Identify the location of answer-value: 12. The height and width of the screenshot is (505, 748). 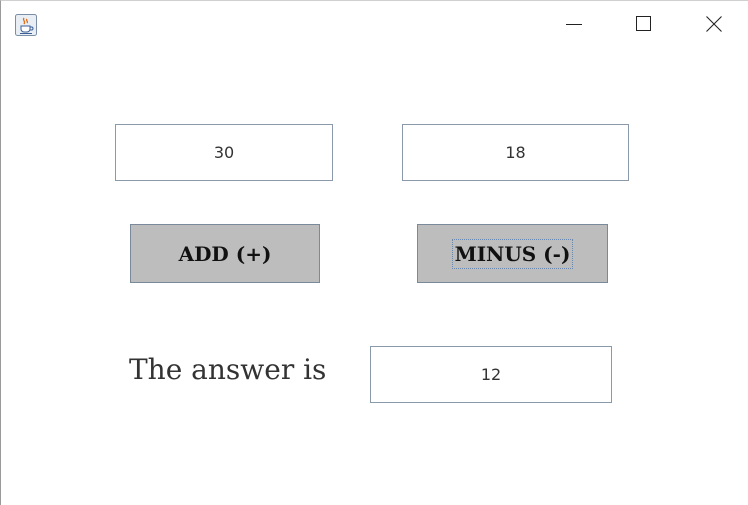
(491, 374).